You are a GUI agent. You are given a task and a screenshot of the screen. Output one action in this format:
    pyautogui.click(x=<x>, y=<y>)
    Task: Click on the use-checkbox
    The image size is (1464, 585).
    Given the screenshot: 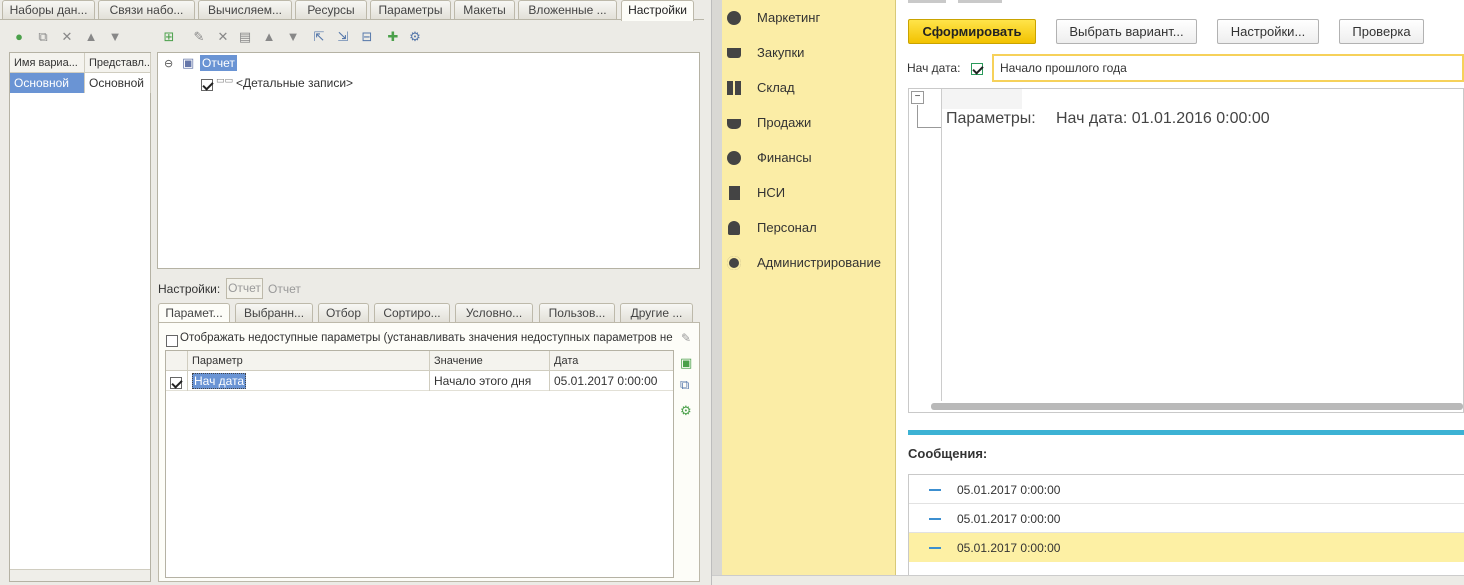 What is the action you would take?
    pyautogui.click(x=176, y=383)
    